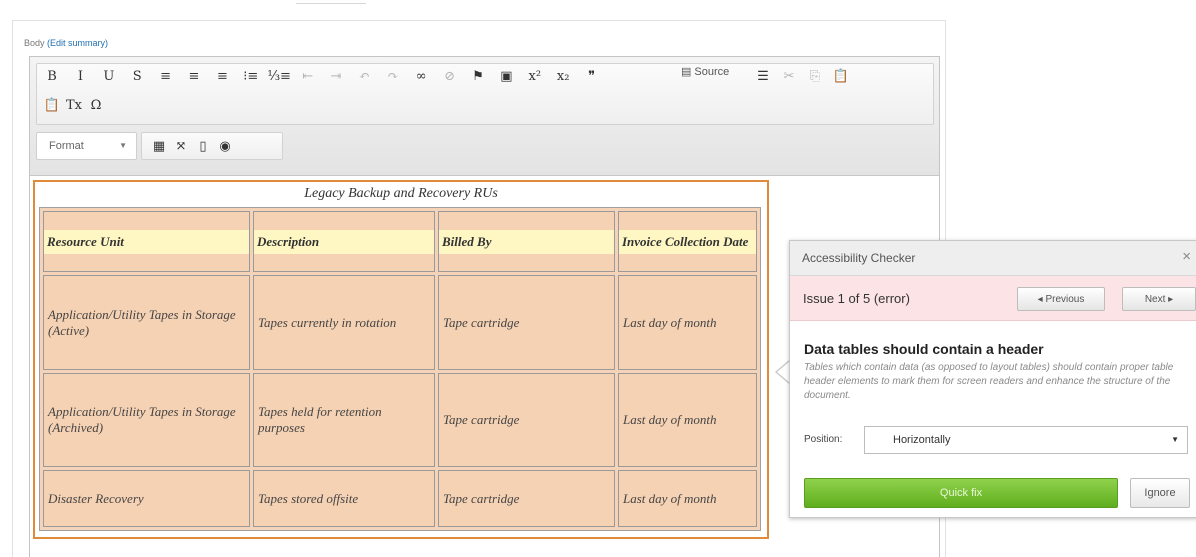 The width and height of the screenshot is (1196, 557). Describe the element at coordinates (763, 76) in the screenshot. I see `horizontal-rule-icon: ☰` at that location.